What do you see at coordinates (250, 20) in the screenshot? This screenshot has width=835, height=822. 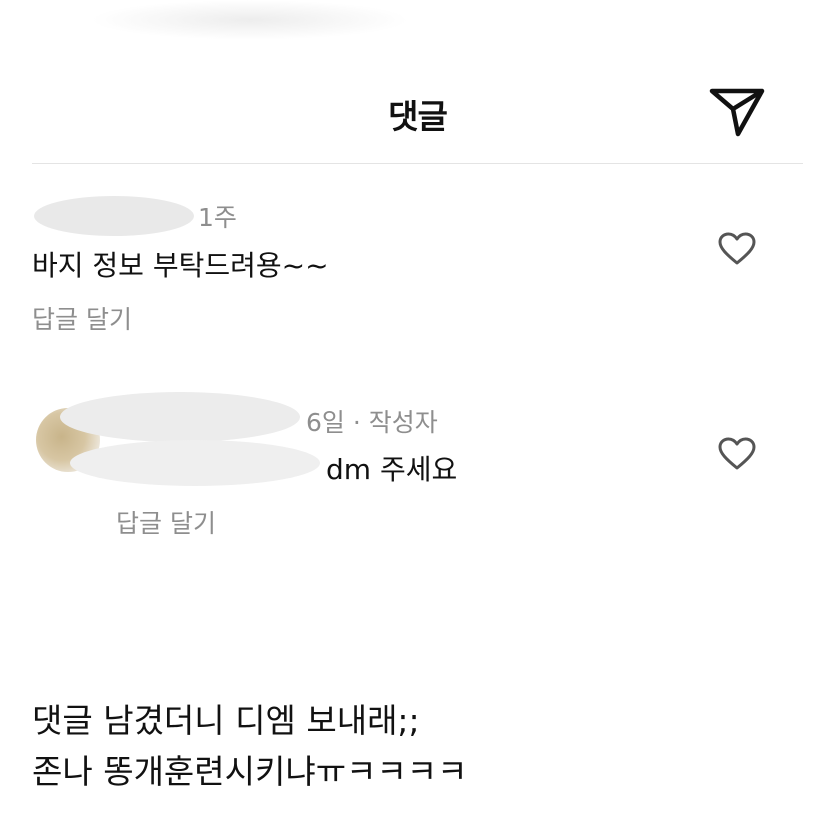 I see `blurred-top-area` at bounding box center [250, 20].